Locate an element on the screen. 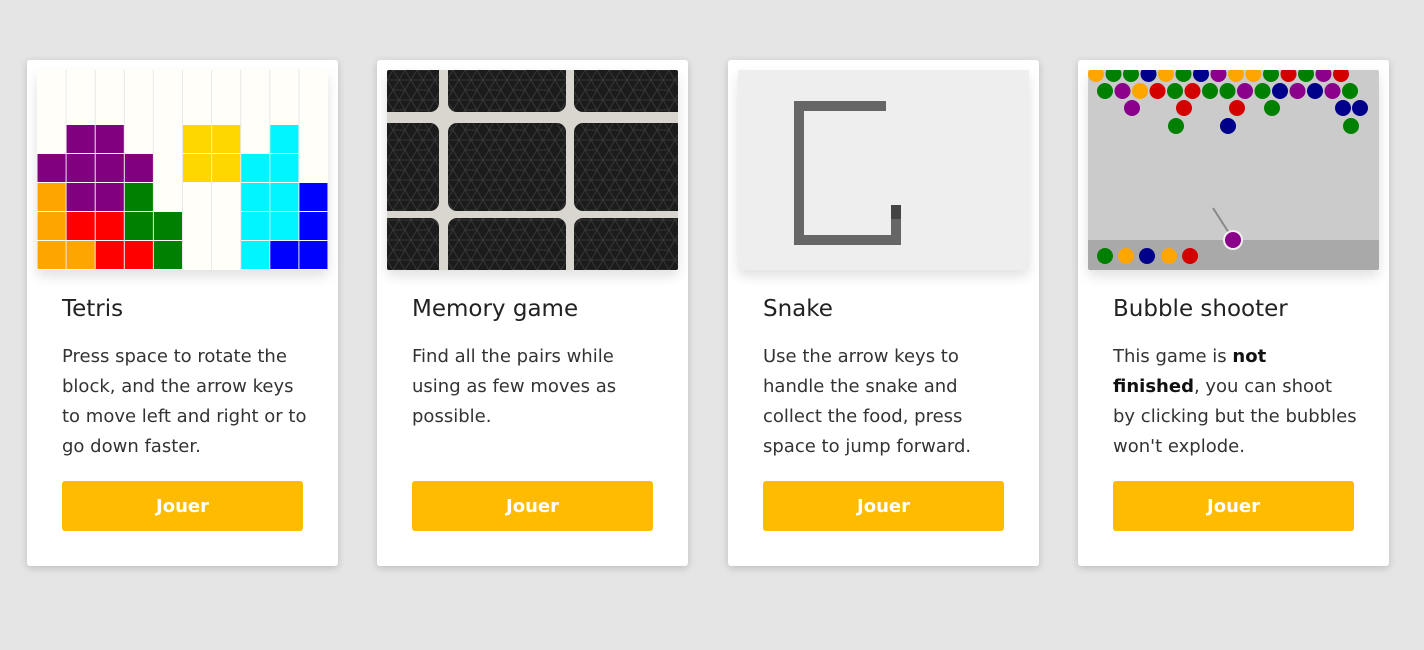 The height and width of the screenshot is (650, 1424). card-title: Snake is located at coordinates (798, 309).